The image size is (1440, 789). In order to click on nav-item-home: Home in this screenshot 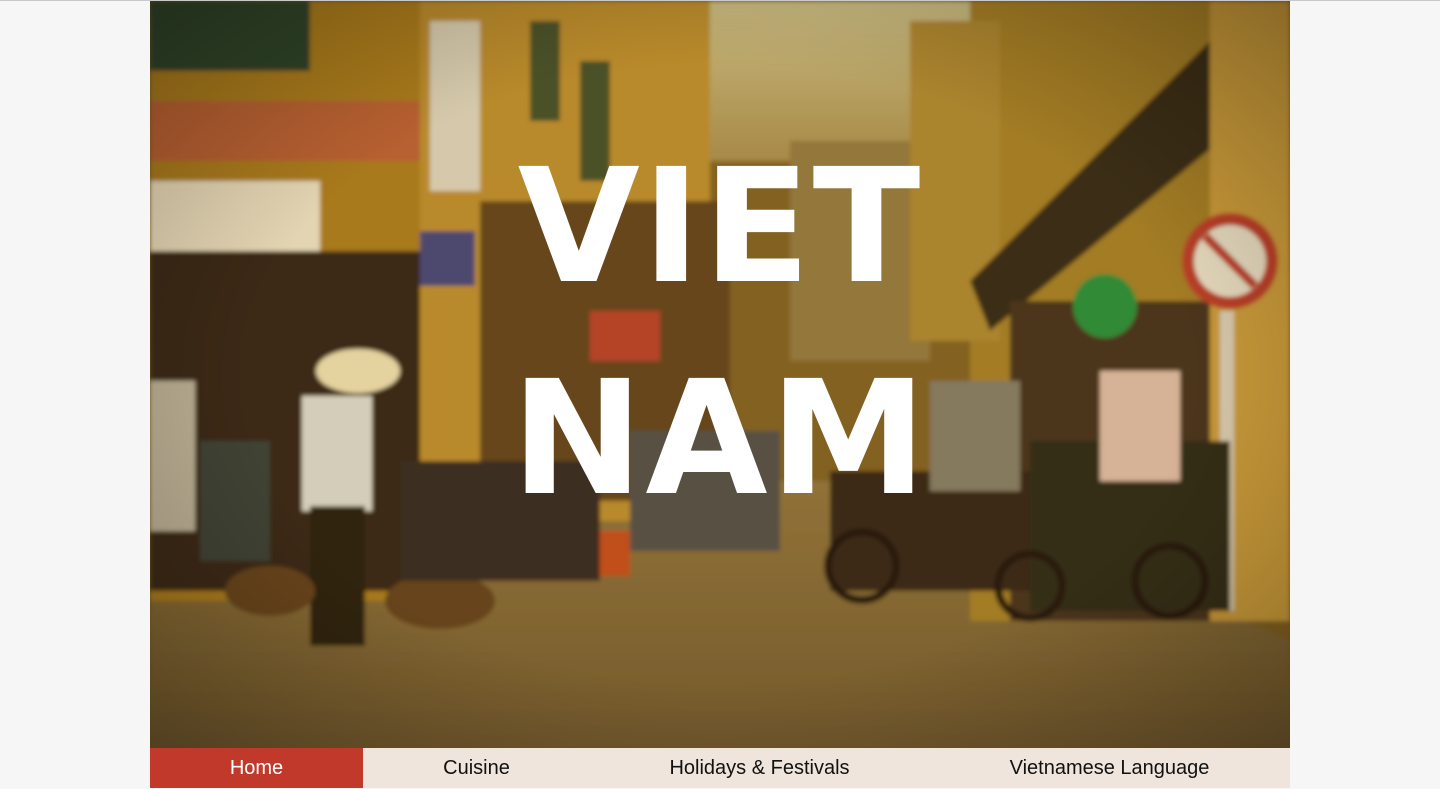, I will do `click(256, 768)`.